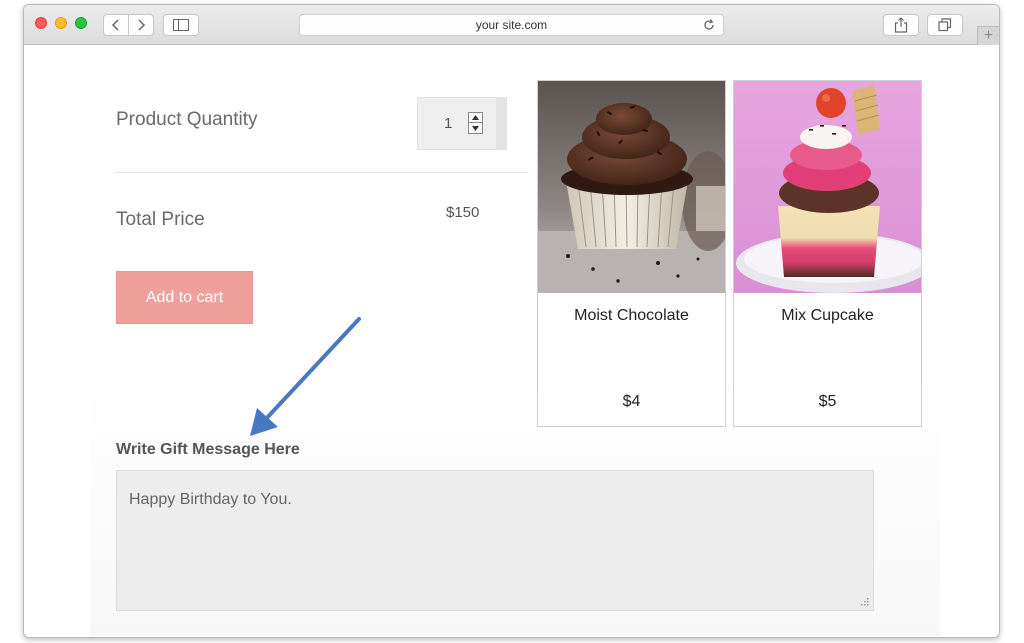 This screenshot has width=1024, height=643. I want to click on minimize-window-button, so click(61, 23).